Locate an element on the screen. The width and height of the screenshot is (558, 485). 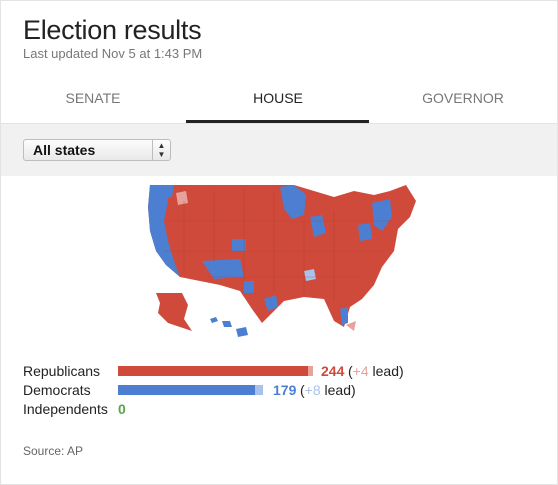
tab-senate: SENATE is located at coordinates (93, 98).